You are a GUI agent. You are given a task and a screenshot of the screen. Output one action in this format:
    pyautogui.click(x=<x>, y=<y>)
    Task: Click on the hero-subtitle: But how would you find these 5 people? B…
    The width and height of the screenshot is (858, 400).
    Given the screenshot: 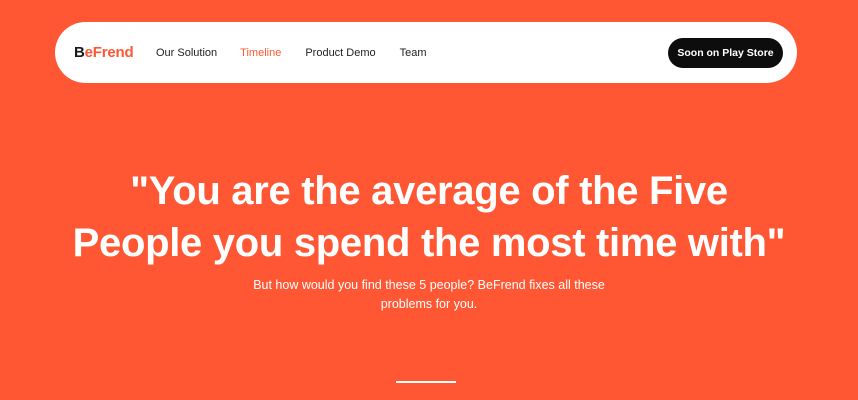 What is the action you would take?
    pyautogui.click(x=429, y=294)
    